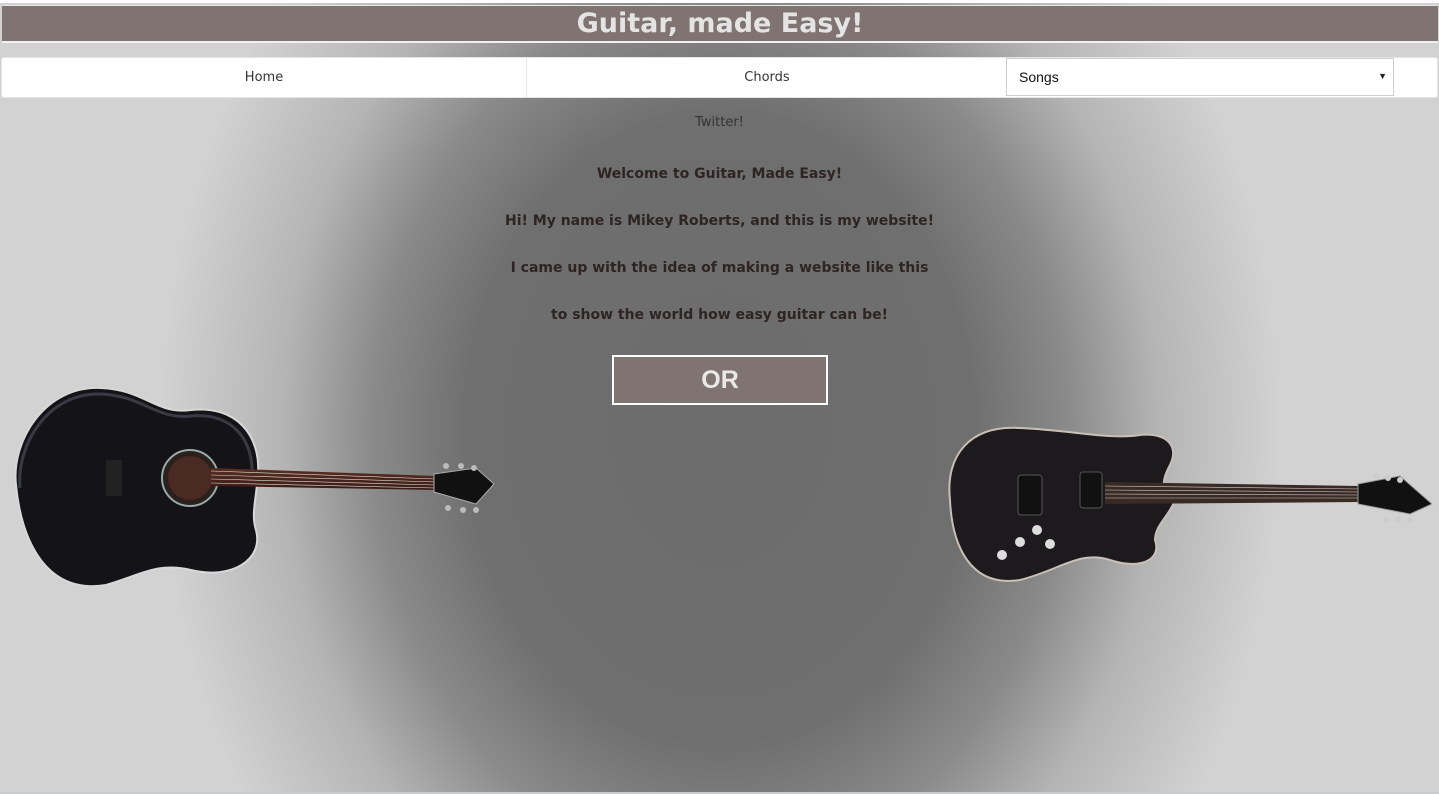 The width and height of the screenshot is (1439, 794). I want to click on nav-home-link: Home, so click(264, 77).